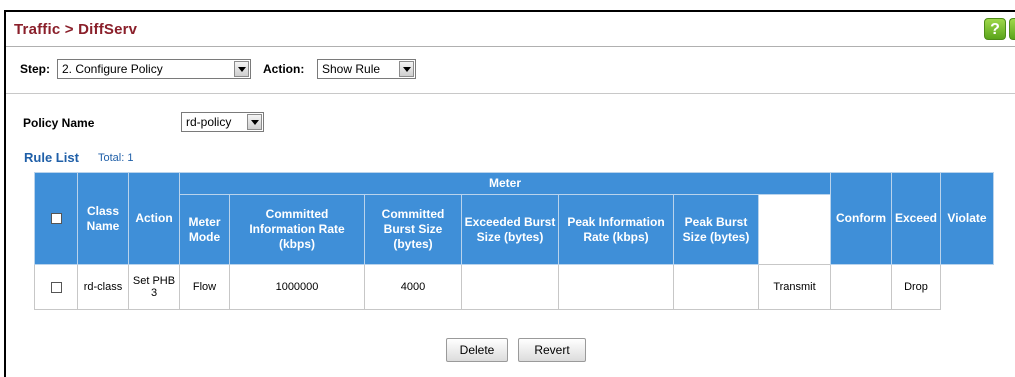 This screenshot has width=1015, height=377. Describe the element at coordinates (861, 218) in the screenshot. I see `col-conform: Conform` at that location.